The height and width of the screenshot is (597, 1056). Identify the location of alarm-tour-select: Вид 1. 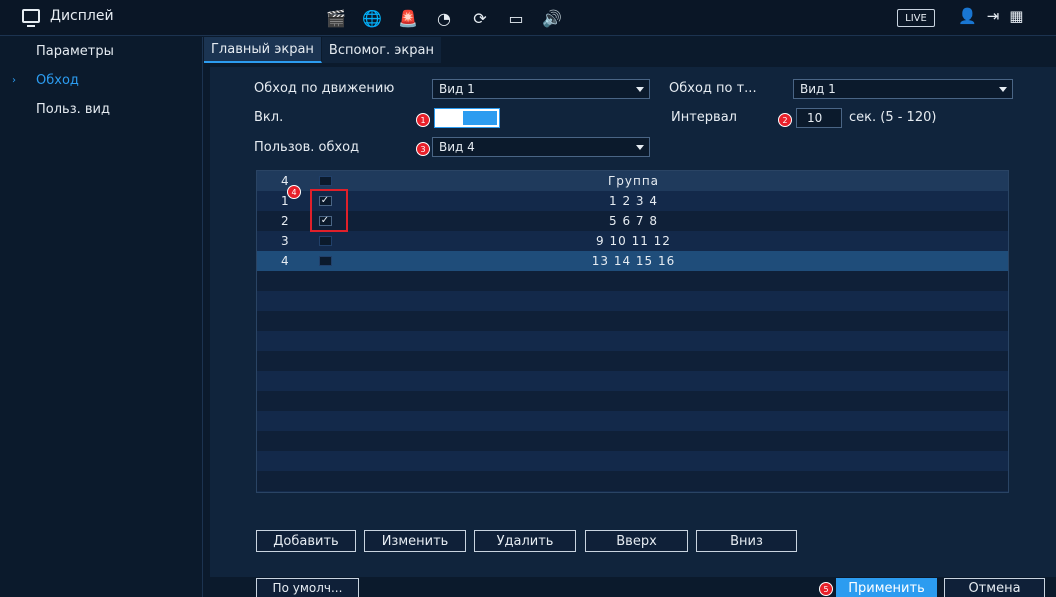
(903, 89).